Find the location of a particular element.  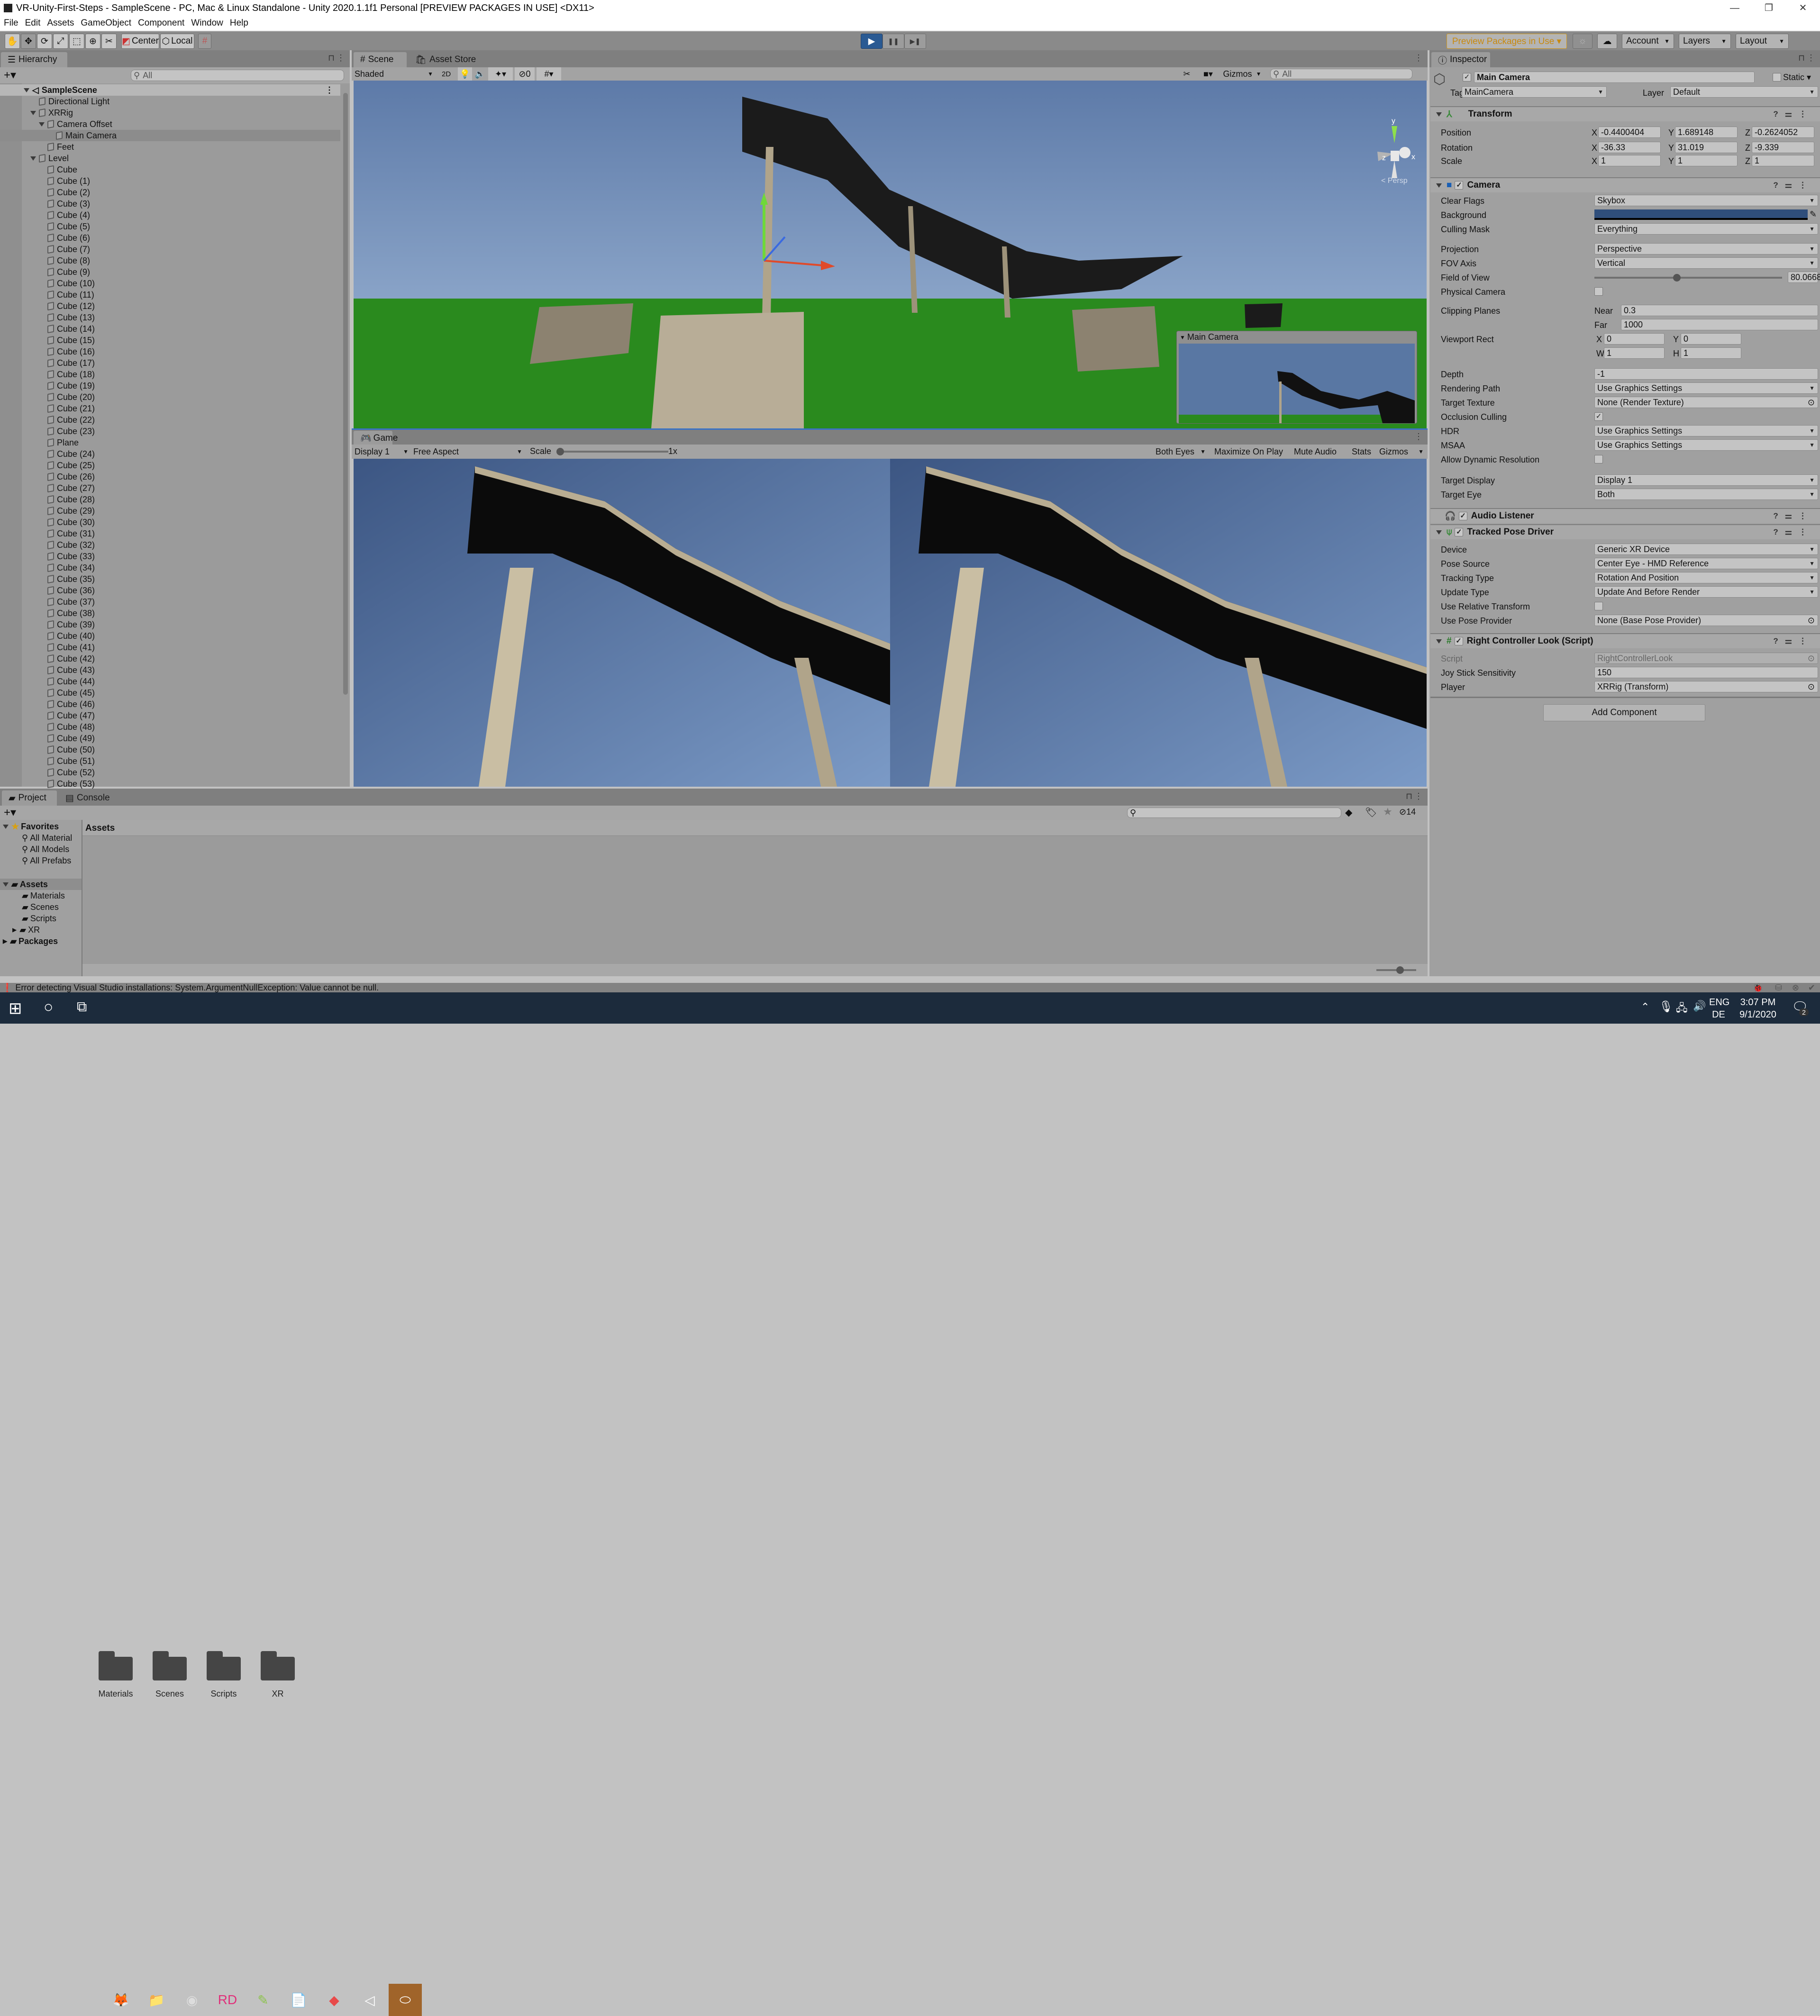

dropdown: Skybox is located at coordinates (1706, 200).